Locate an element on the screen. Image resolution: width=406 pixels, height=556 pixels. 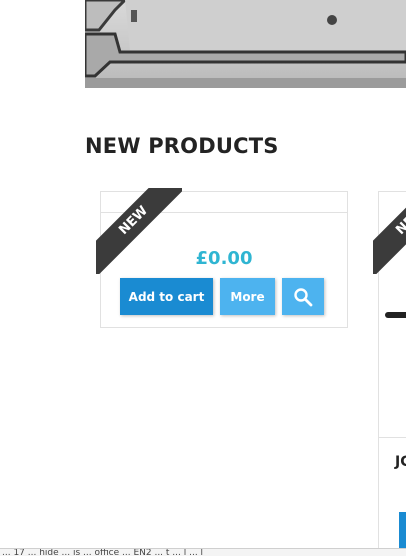
search-icon is located at coordinates (303, 296).